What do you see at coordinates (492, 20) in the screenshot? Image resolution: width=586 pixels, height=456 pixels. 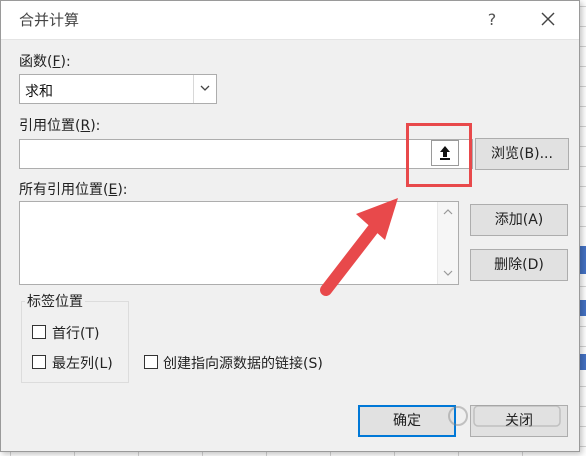 I see `help-button: ?` at bounding box center [492, 20].